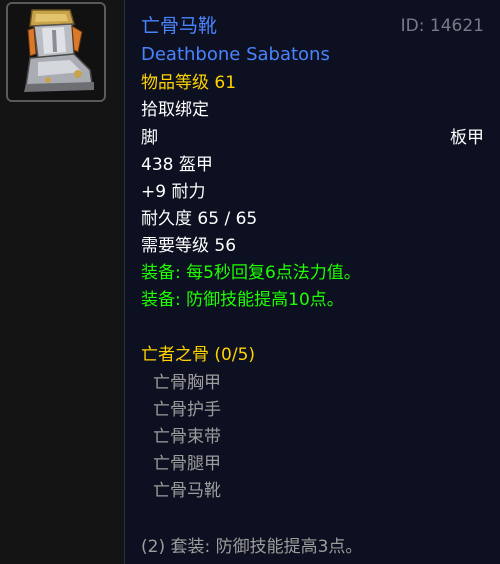  Describe the element at coordinates (252, 547) in the screenshot. I see `set-bonus: (2) 套装: 防御技能提高3点。` at that location.